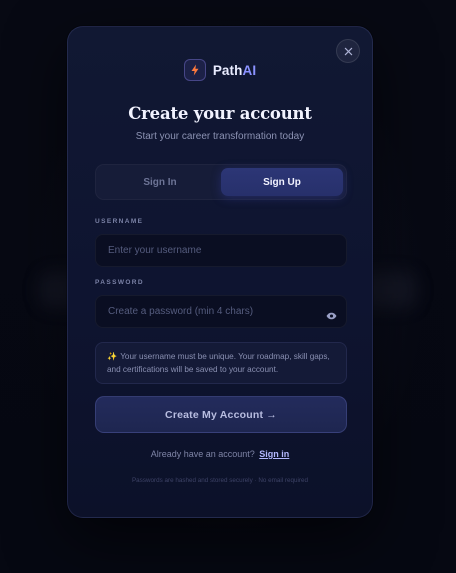  Describe the element at coordinates (221, 311) in the screenshot. I see `password-input` at that location.